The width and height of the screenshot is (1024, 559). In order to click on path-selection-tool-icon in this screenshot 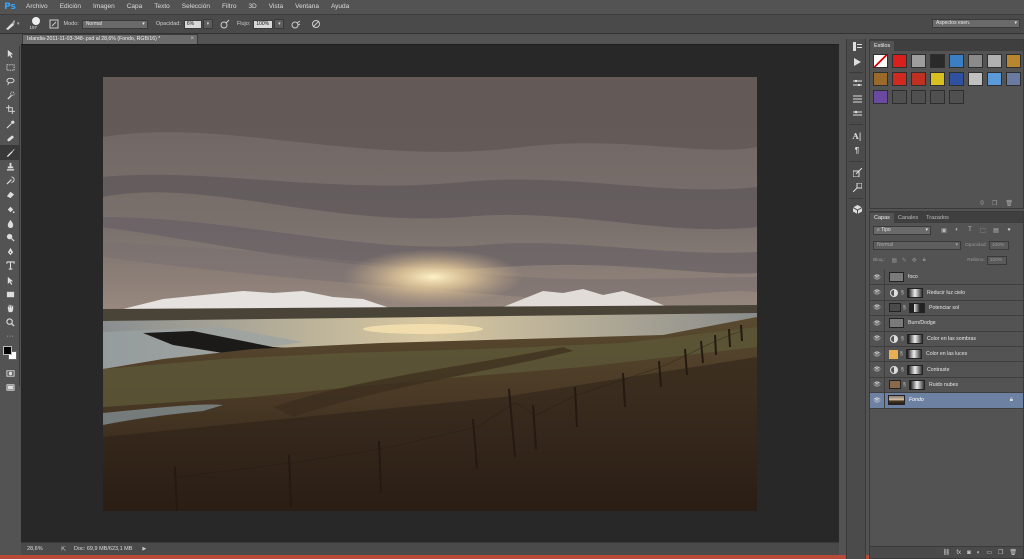, I will do `click(10, 280)`.